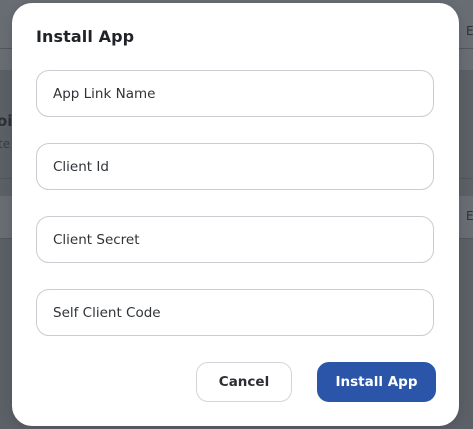 This screenshot has width=473, height=429. I want to click on background-text: oi, so click(6, 121).